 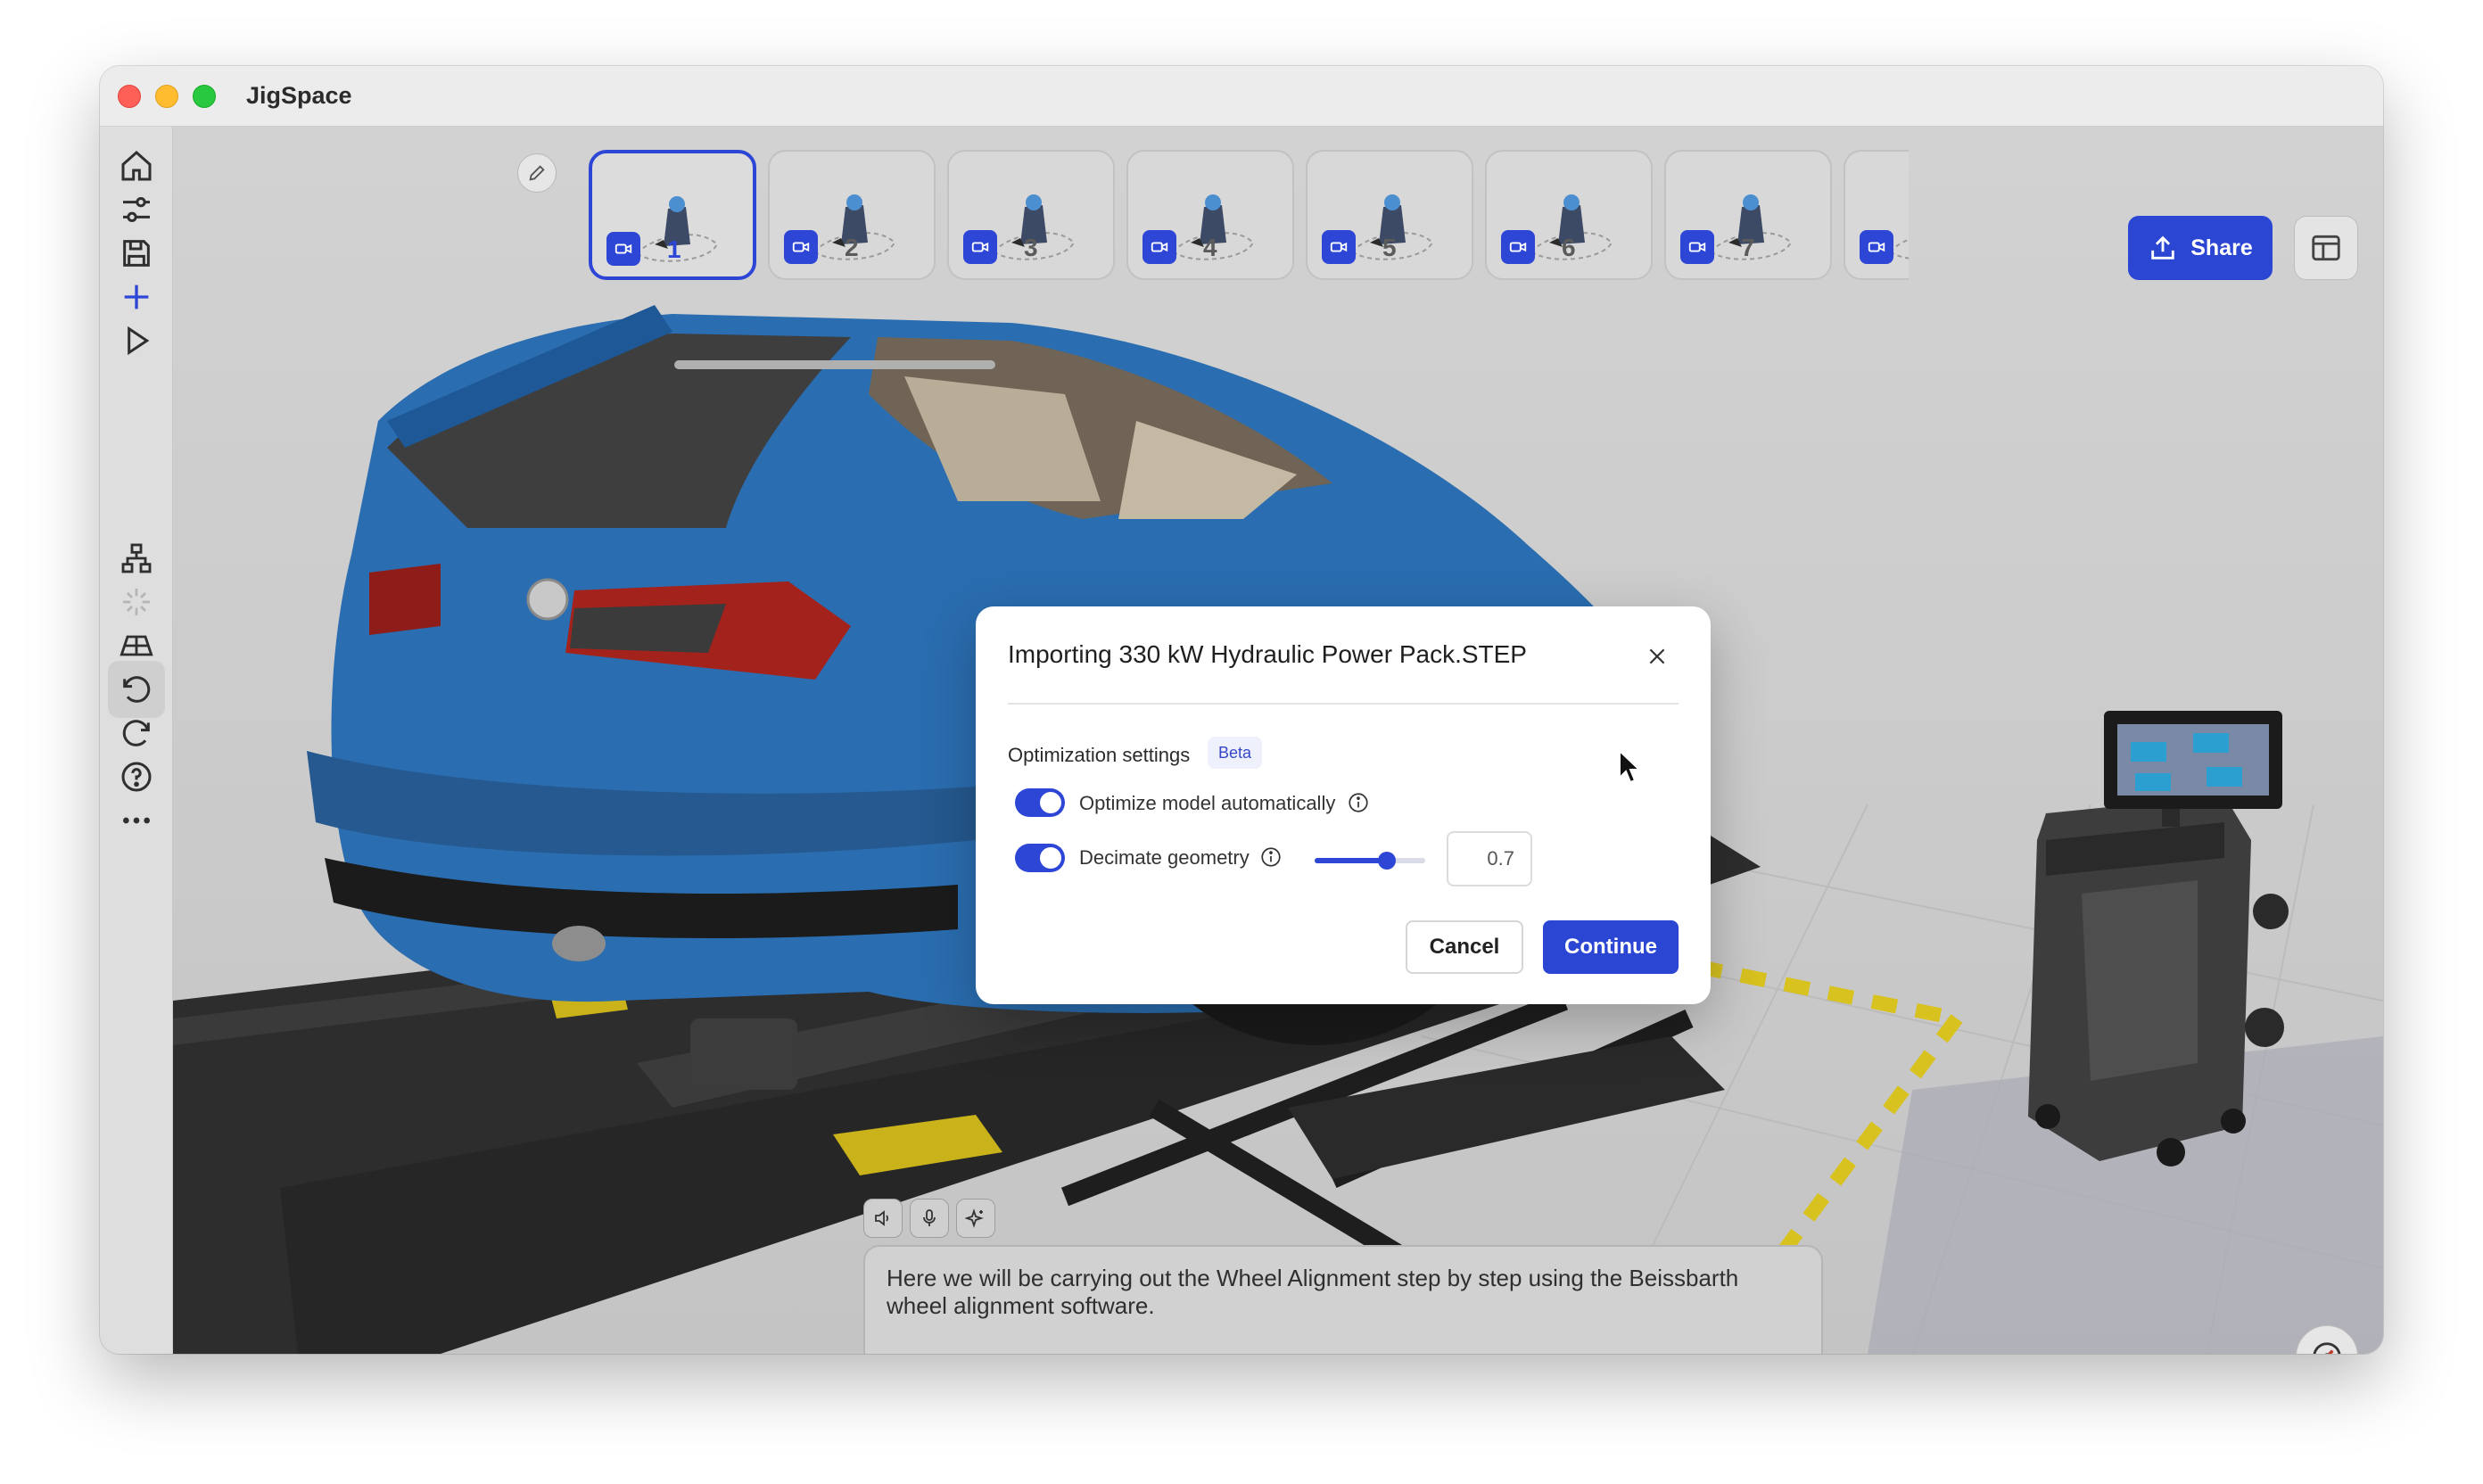 I want to click on window-controls, so click(x=167, y=96).